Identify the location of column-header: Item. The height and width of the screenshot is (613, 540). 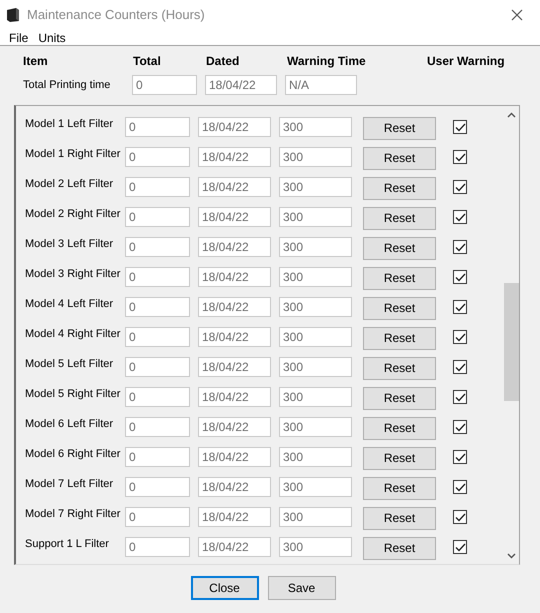
(36, 61).